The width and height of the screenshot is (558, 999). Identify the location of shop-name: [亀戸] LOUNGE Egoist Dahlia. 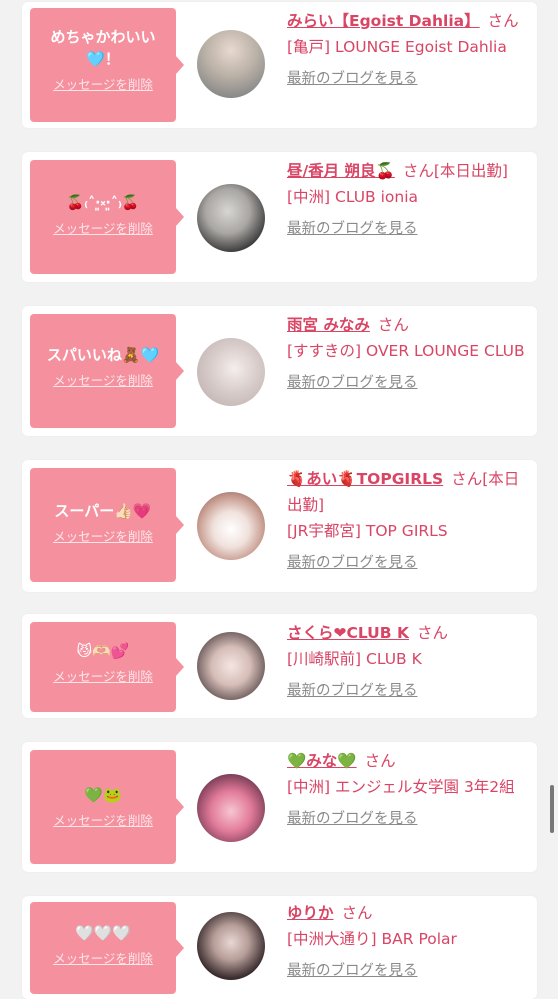
(397, 47).